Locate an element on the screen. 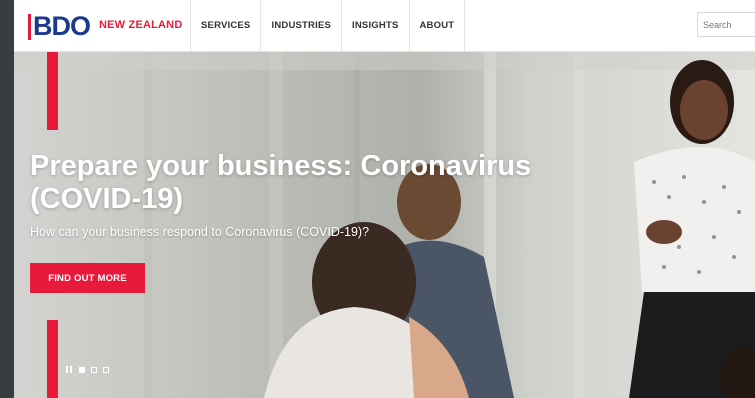  red-accent-bottom is located at coordinates (52, 359).